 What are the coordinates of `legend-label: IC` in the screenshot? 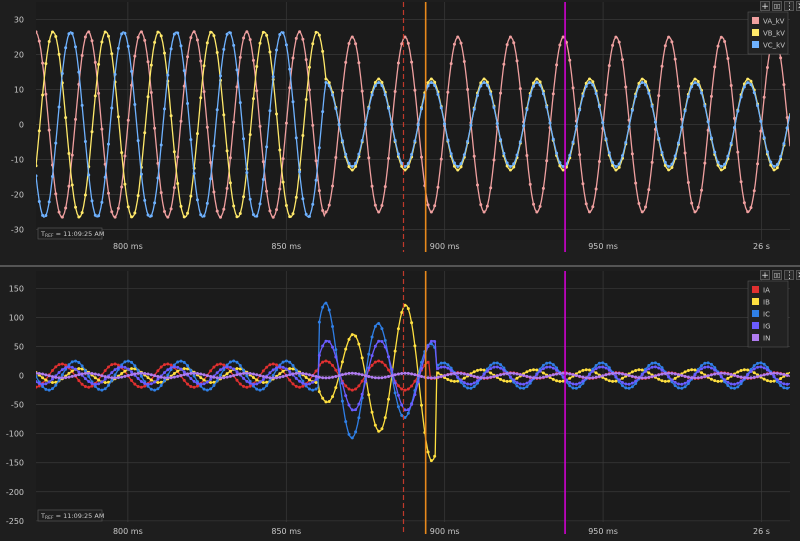 It's located at (766, 315).